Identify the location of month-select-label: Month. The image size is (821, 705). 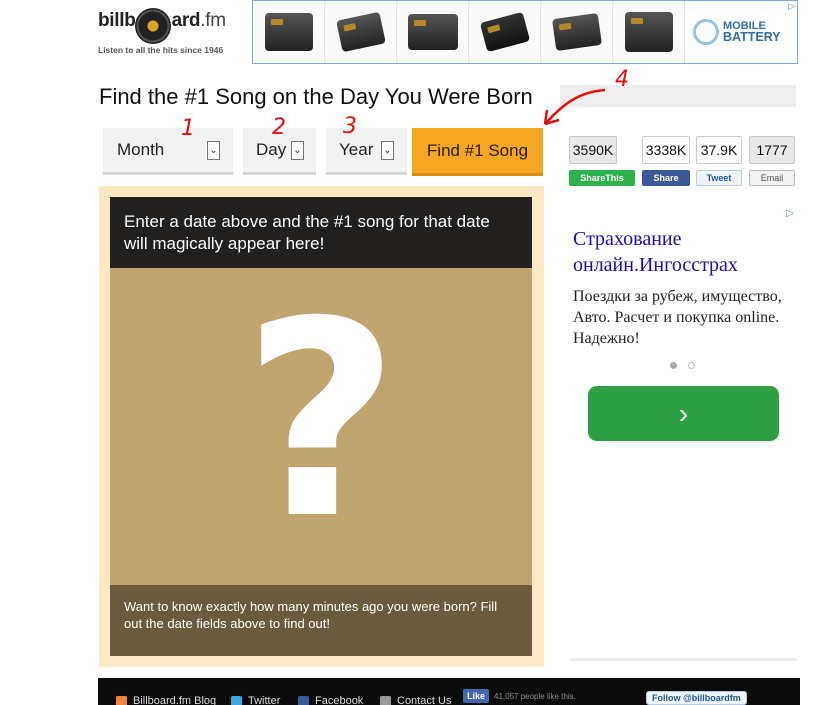
(141, 149).